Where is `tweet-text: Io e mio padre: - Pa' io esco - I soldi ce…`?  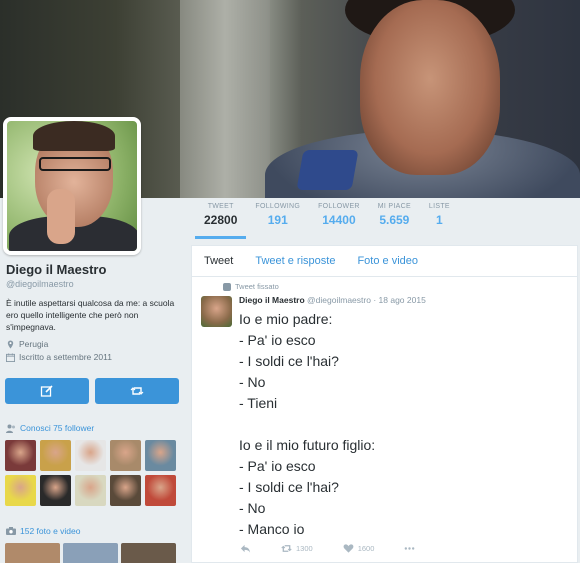
tweet-text: Io e mio padre: - Pa' io esco - I soldi ce… is located at coordinates (307, 424).